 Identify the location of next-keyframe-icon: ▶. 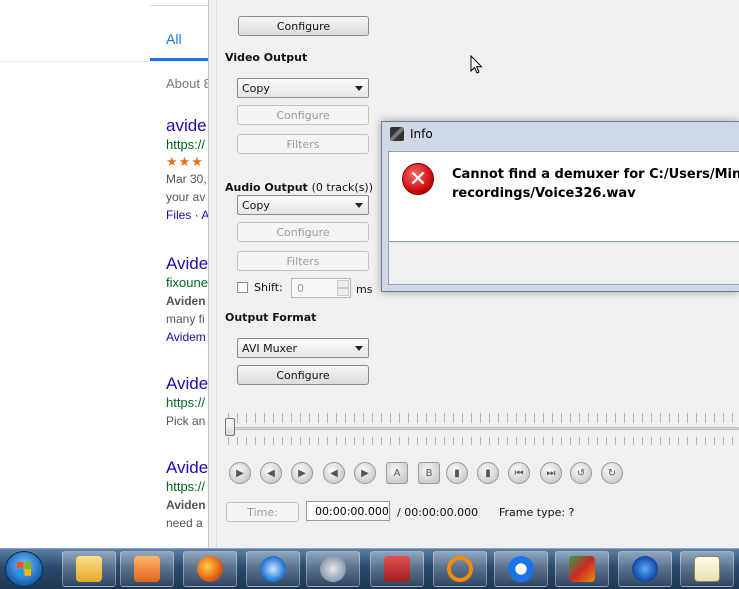
(365, 473).